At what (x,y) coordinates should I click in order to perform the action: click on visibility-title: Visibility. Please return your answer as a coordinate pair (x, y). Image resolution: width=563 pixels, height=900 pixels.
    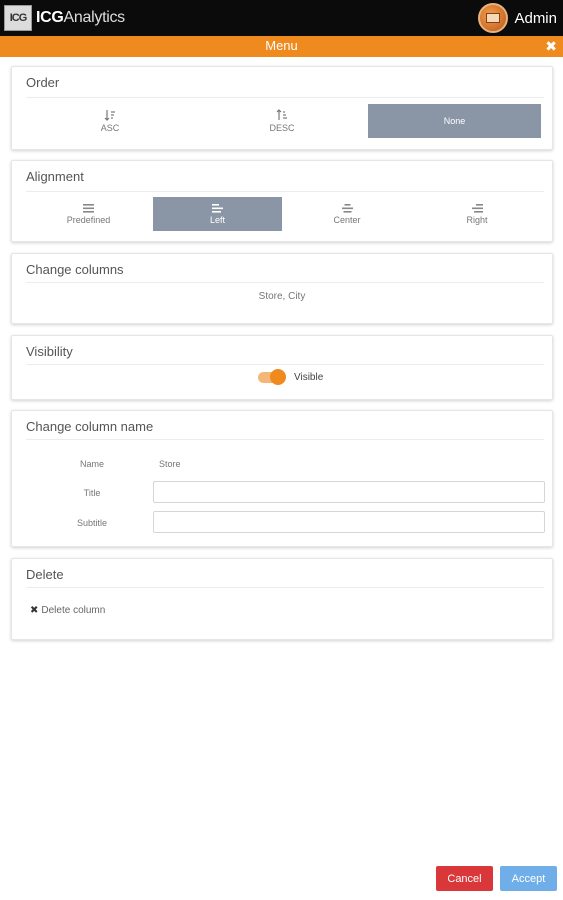
    Looking at the image, I should click on (49, 351).